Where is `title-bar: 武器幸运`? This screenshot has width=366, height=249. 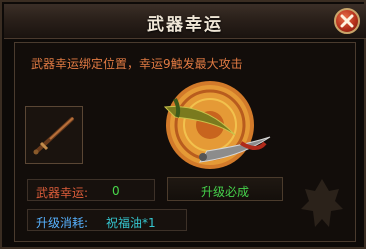
title-bar: 武器幸运 is located at coordinates (185, 21).